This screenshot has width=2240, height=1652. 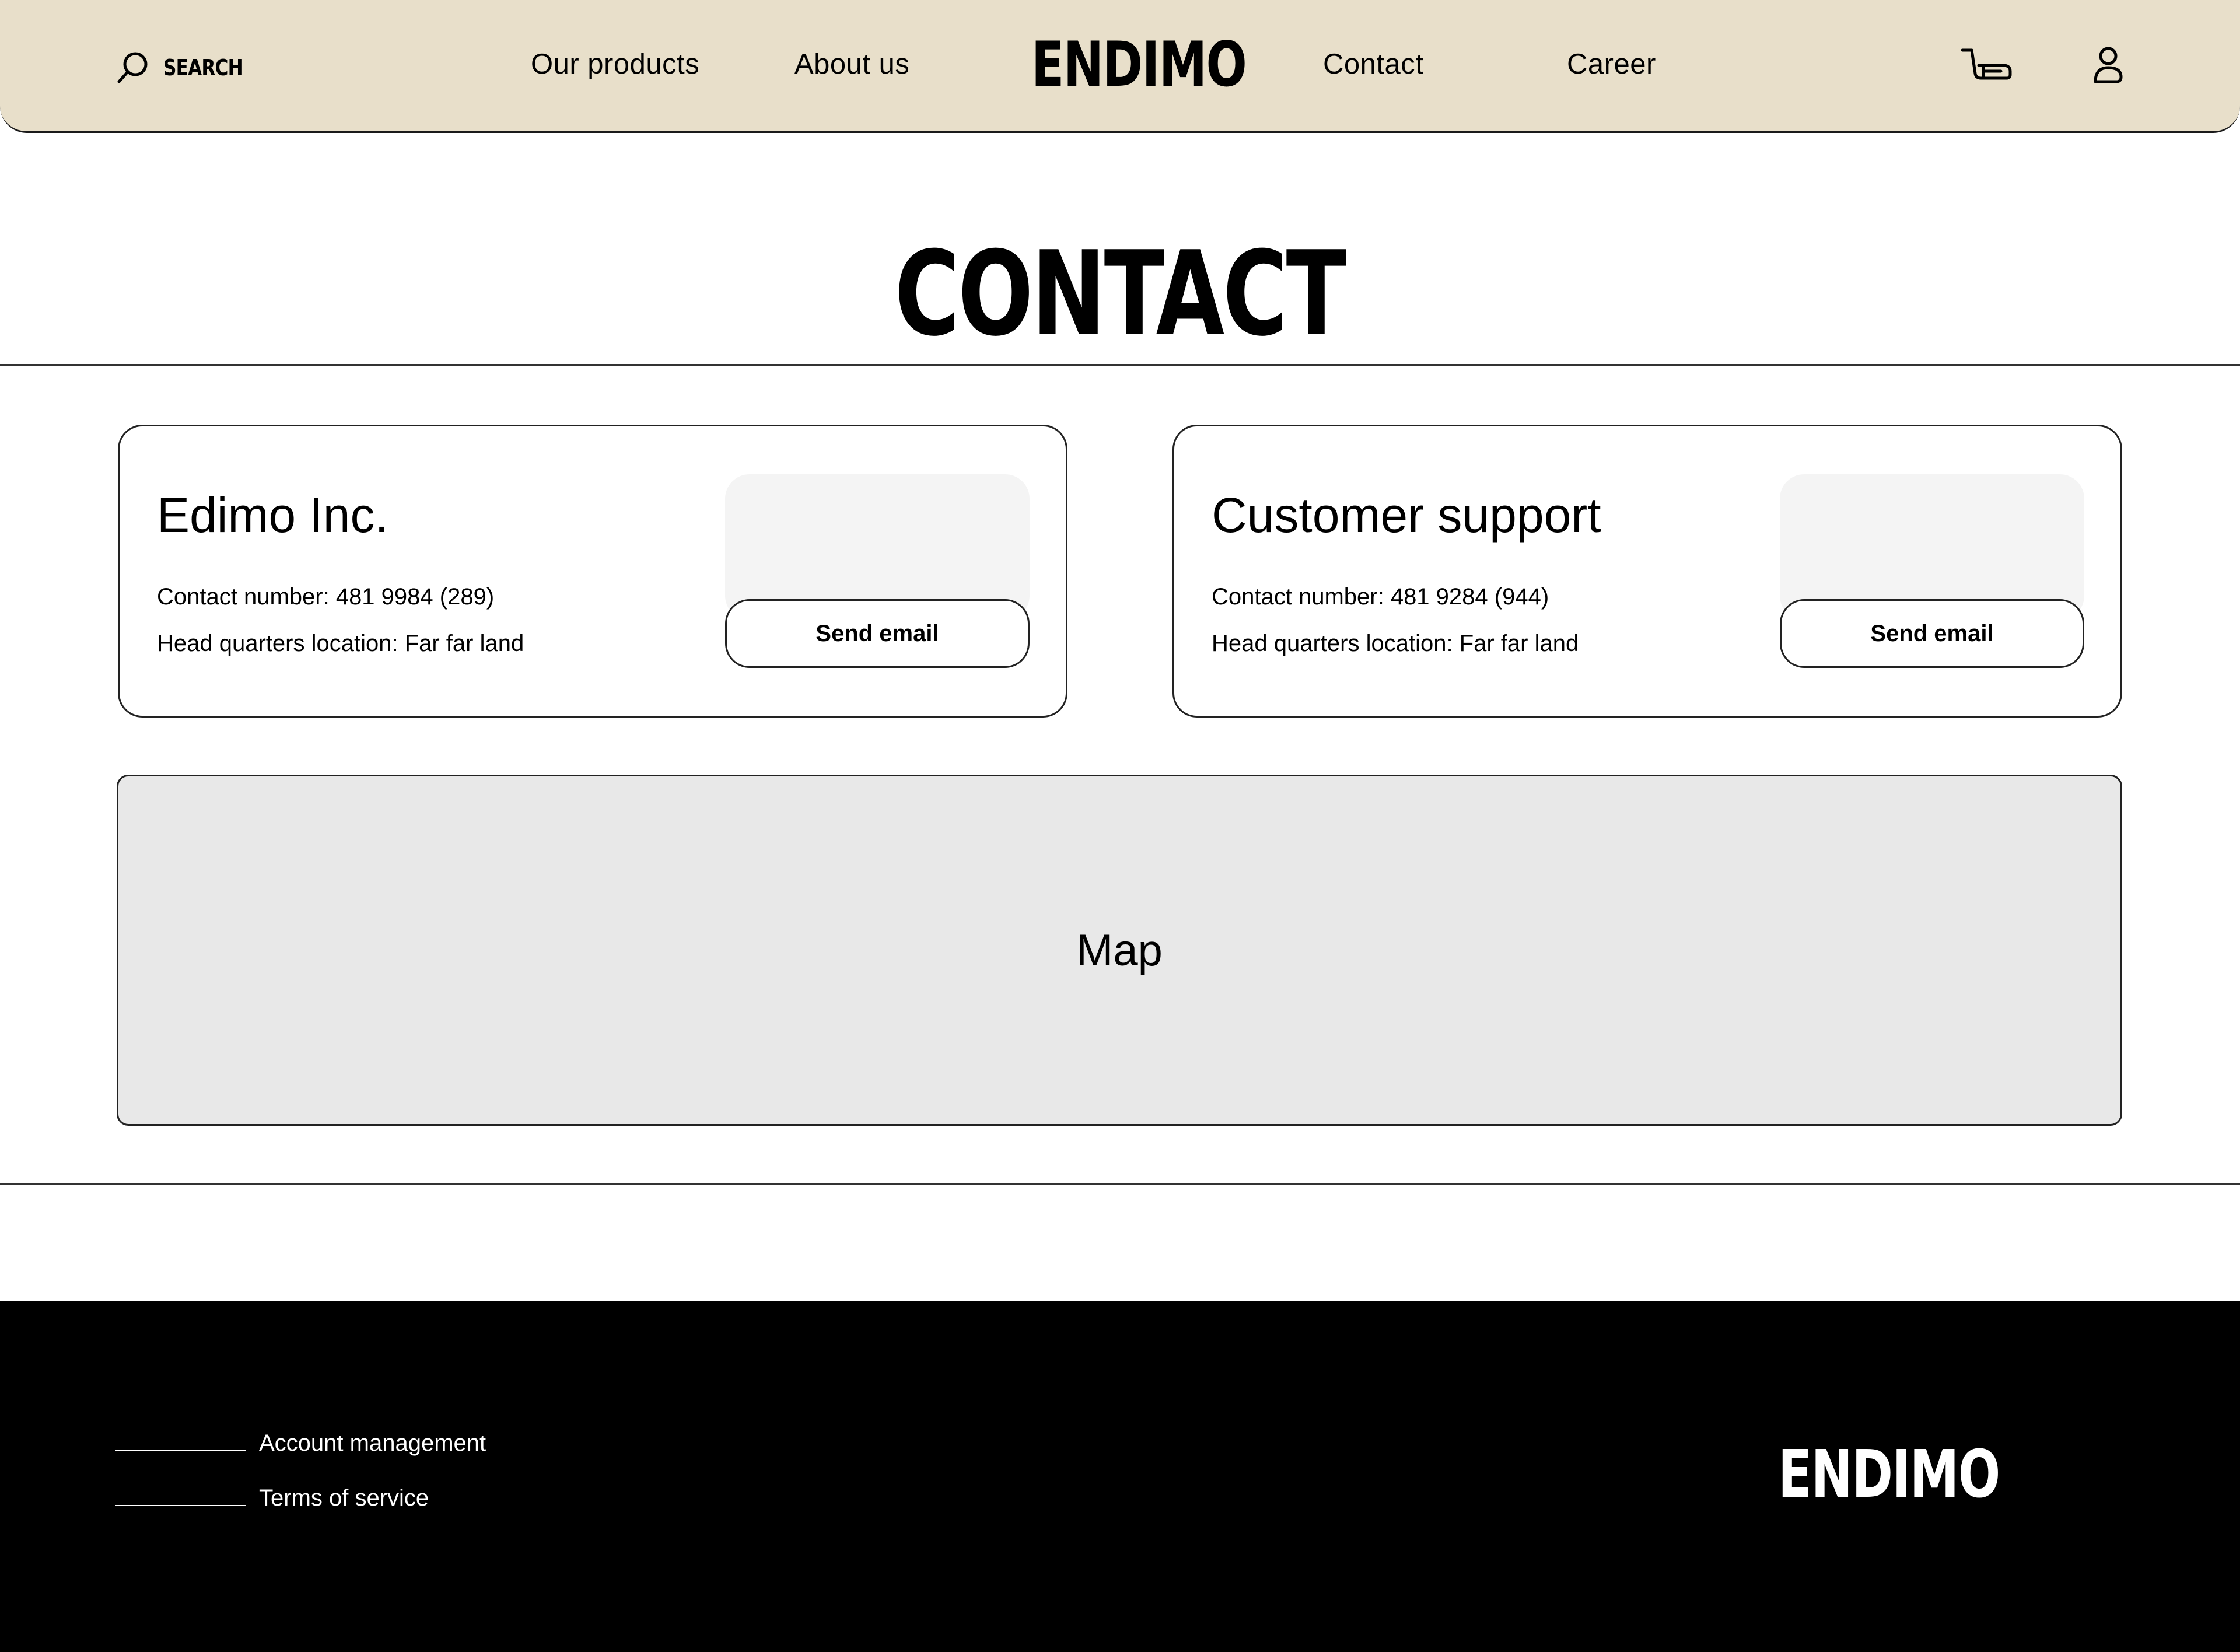 What do you see at coordinates (373, 1443) in the screenshot?
I see `footer-link-label: Account management` at bounding box center [373, 1443].